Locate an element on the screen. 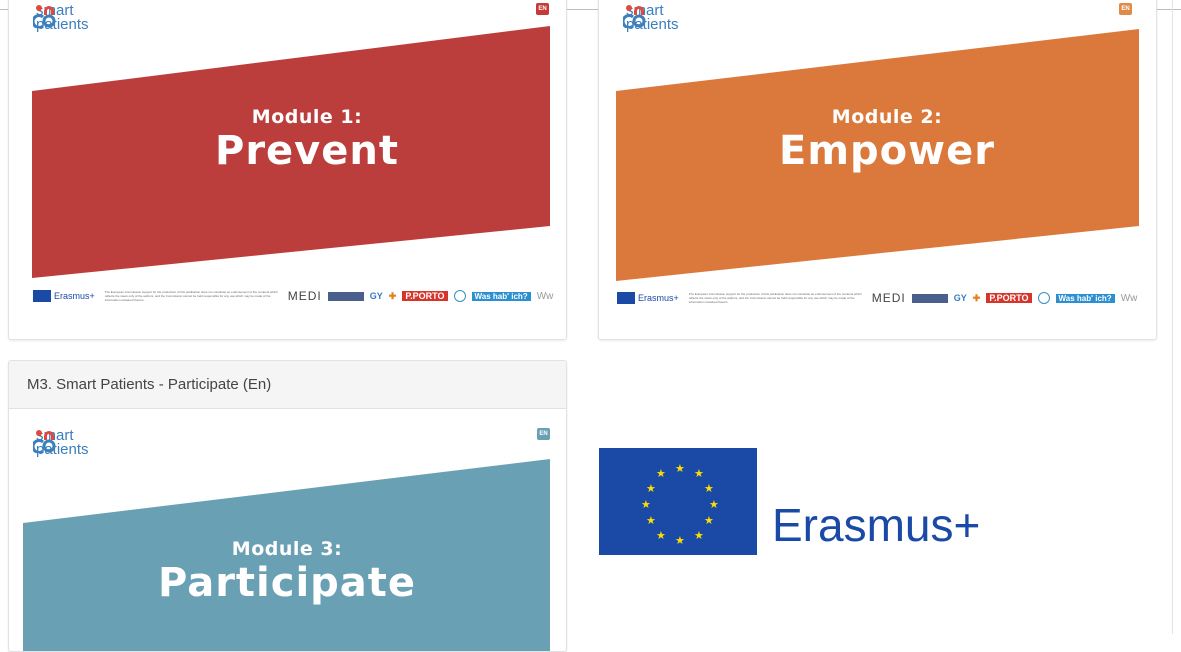 Image resolution: width=1181 pixels, height=652 pixels. module-number: Module 1: is located at coordinates (307, 117).